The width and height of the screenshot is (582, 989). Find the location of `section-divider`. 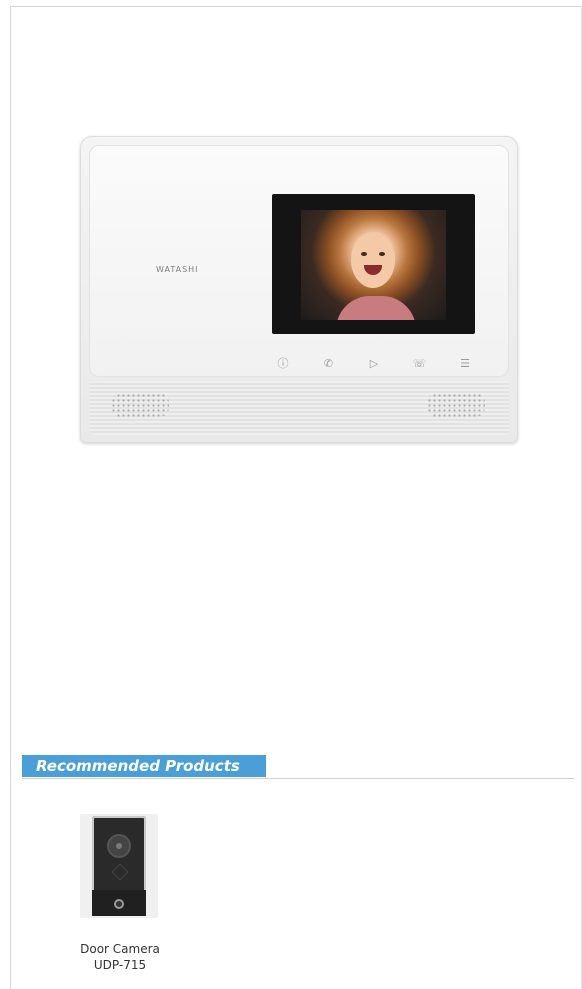

section-divider is located at coordinates (298, 778).